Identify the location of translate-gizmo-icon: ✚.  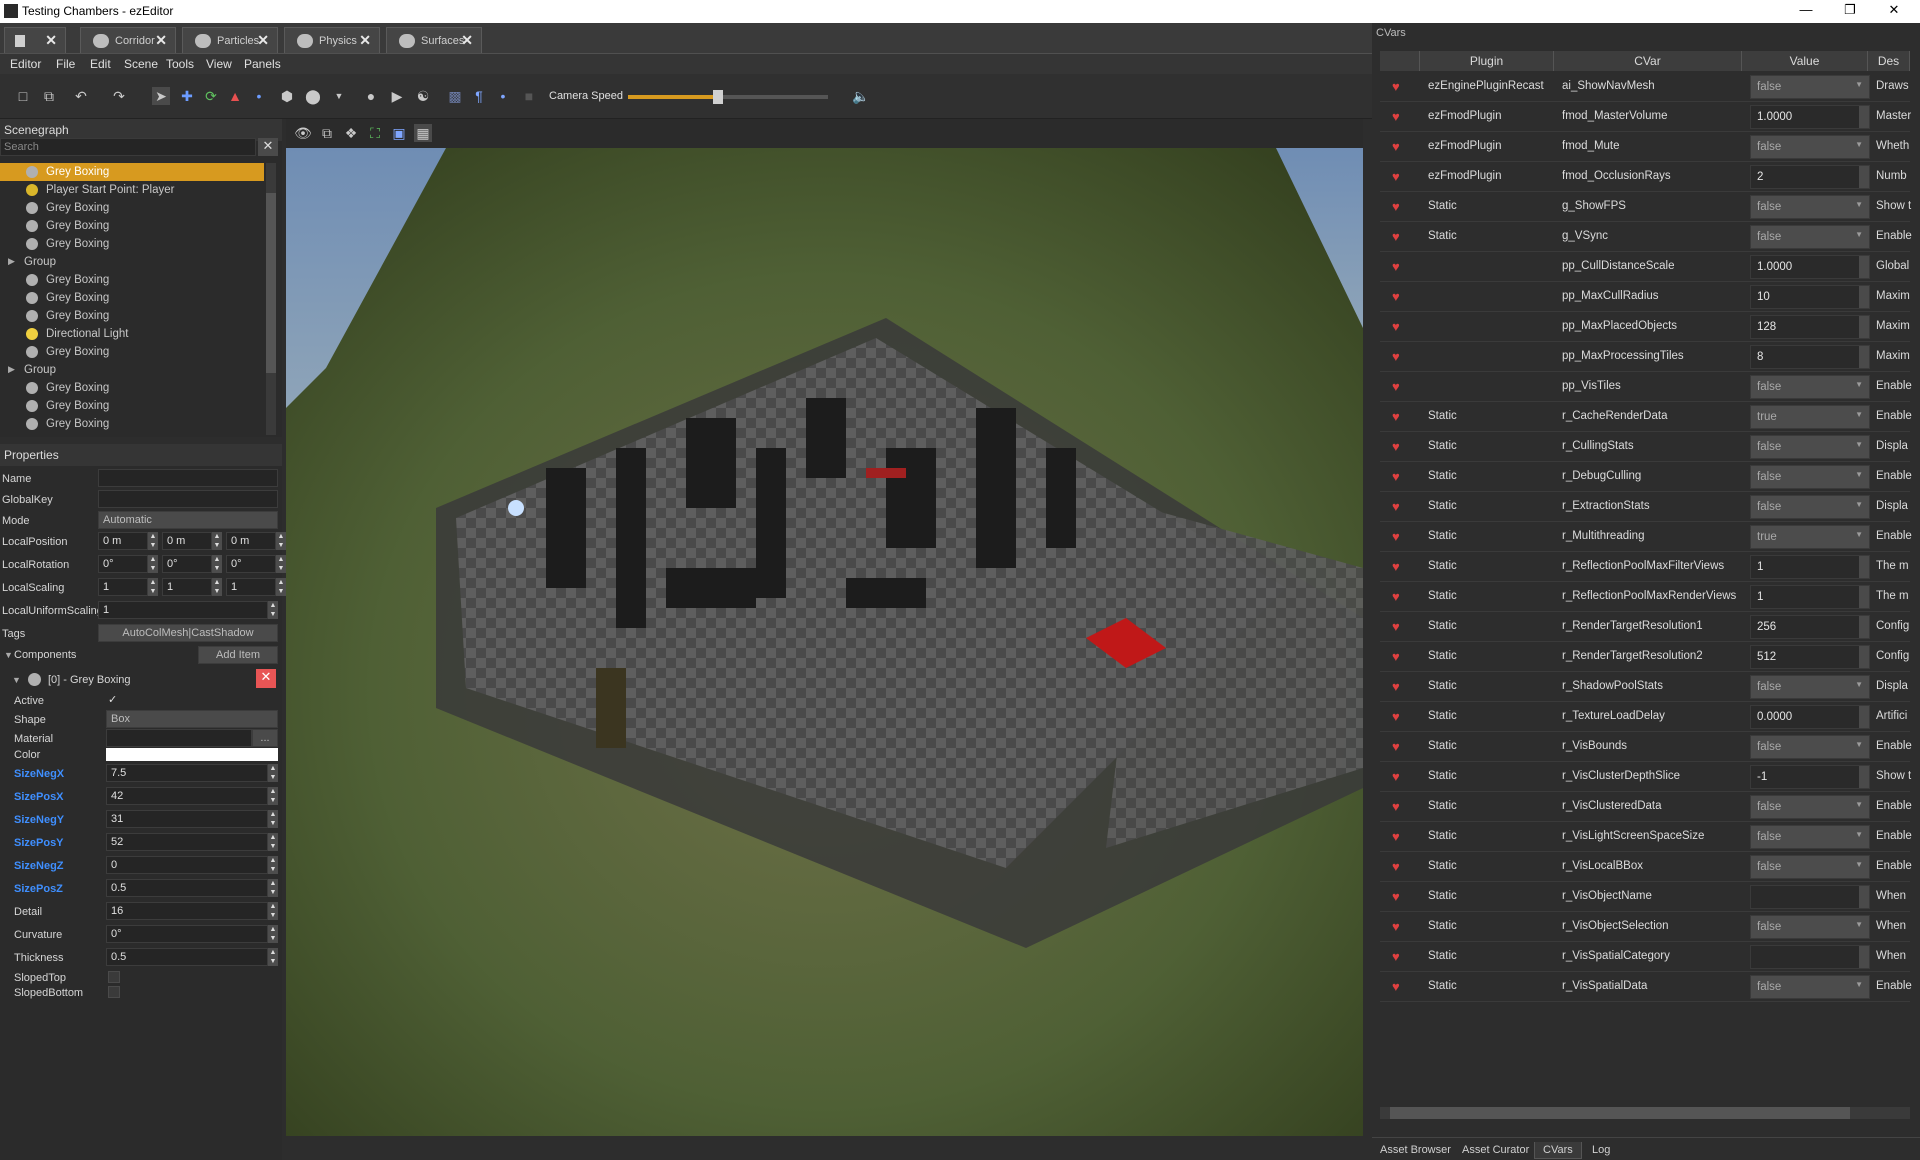
(187, 96).